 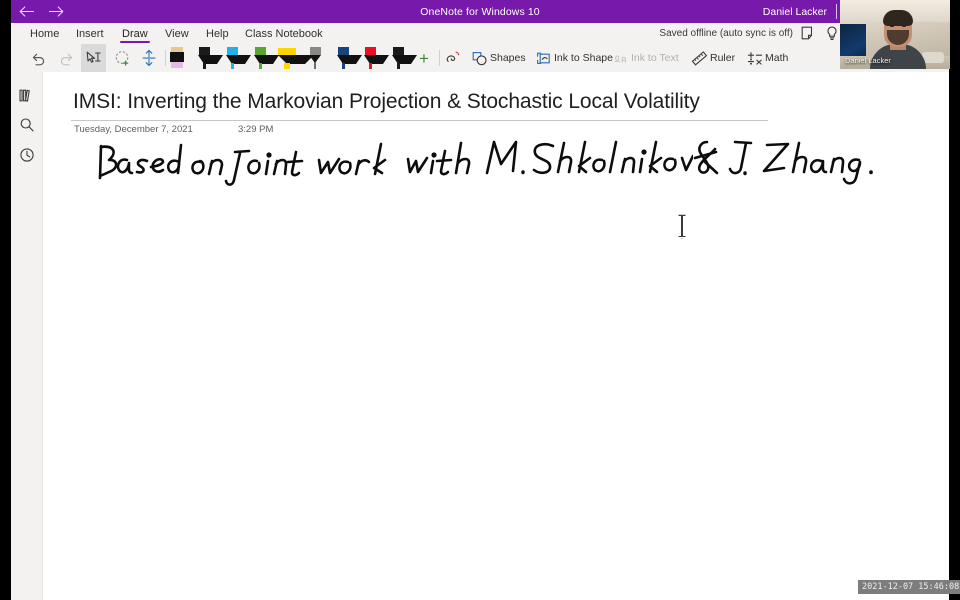 I want to click on page-date: Tuesday, December 7, 2021, so click(x=133, y=129).